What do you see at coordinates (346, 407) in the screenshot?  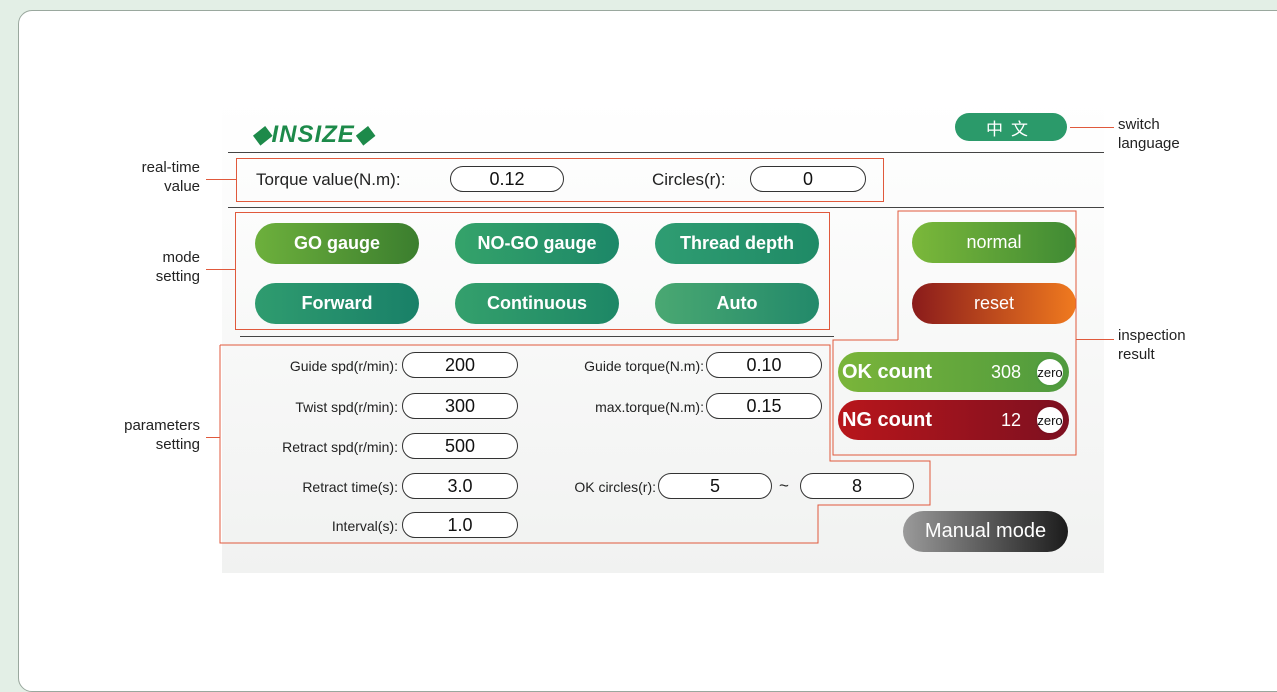 I see `twist-spd-label: Twist spd(r/min):` at bounding box center [346, 407].